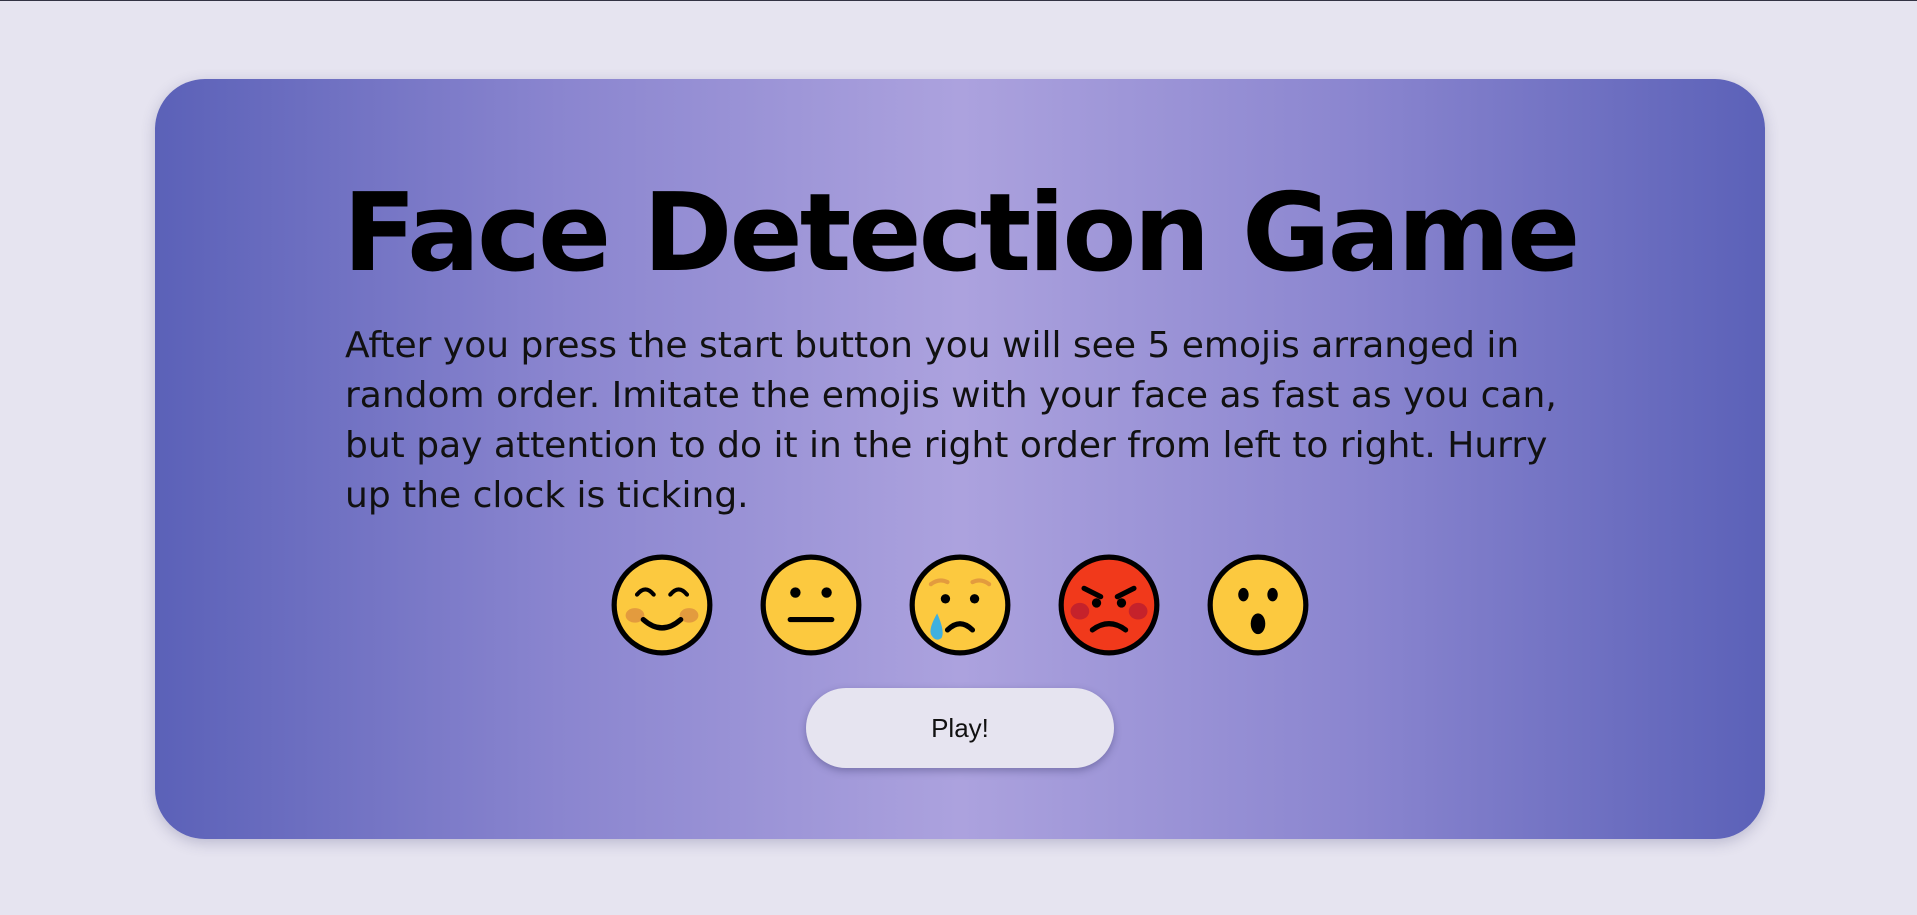 This screenshot has height=915, width=1917. What do you see at coordinates (961, 233) in the screenshot?
I see `page-title: Face Detection Game` at bounding box center [961, 233].